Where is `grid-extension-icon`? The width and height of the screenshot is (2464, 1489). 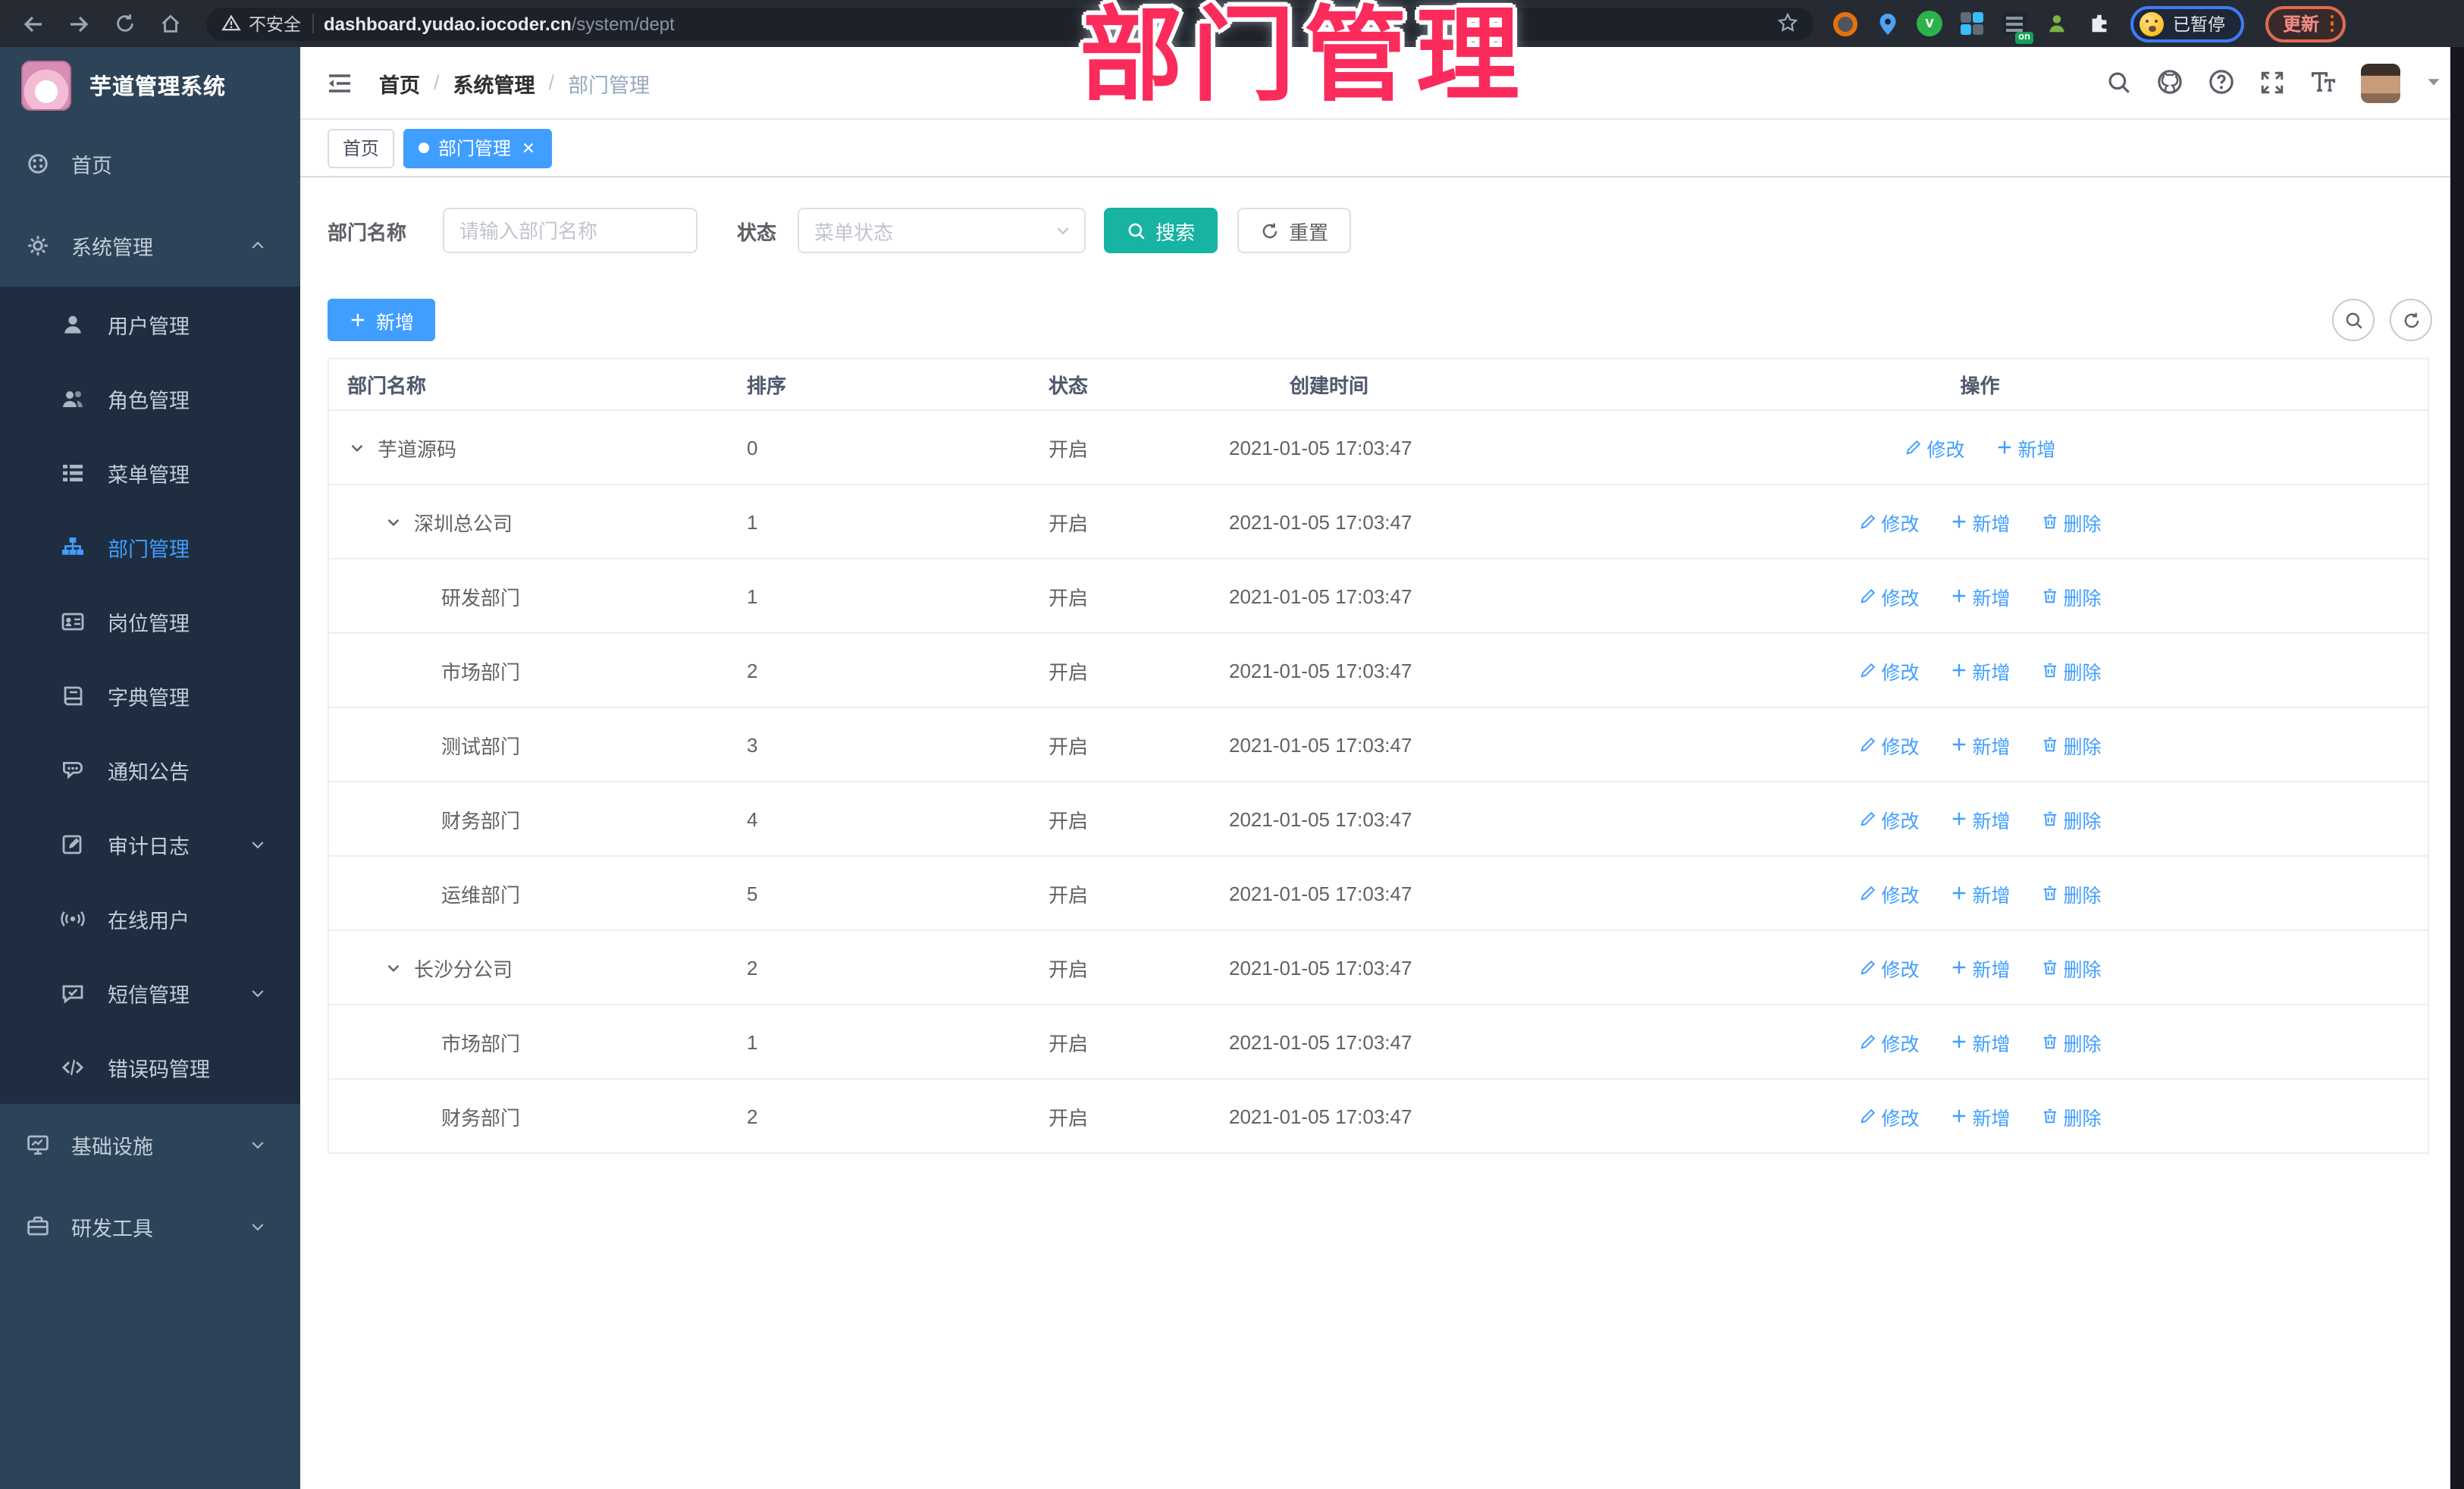 grid-extension-icon is located at coordinates (1972, 23).